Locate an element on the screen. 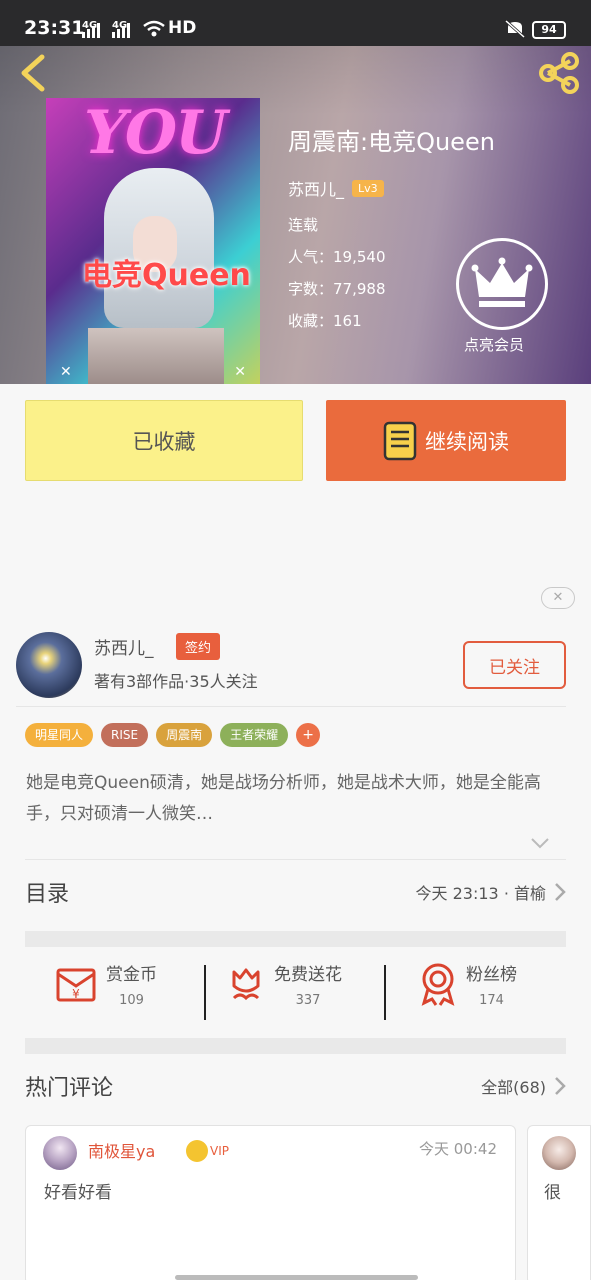  book-favorites: 收藏：161 is located at coordinates (325, 320).